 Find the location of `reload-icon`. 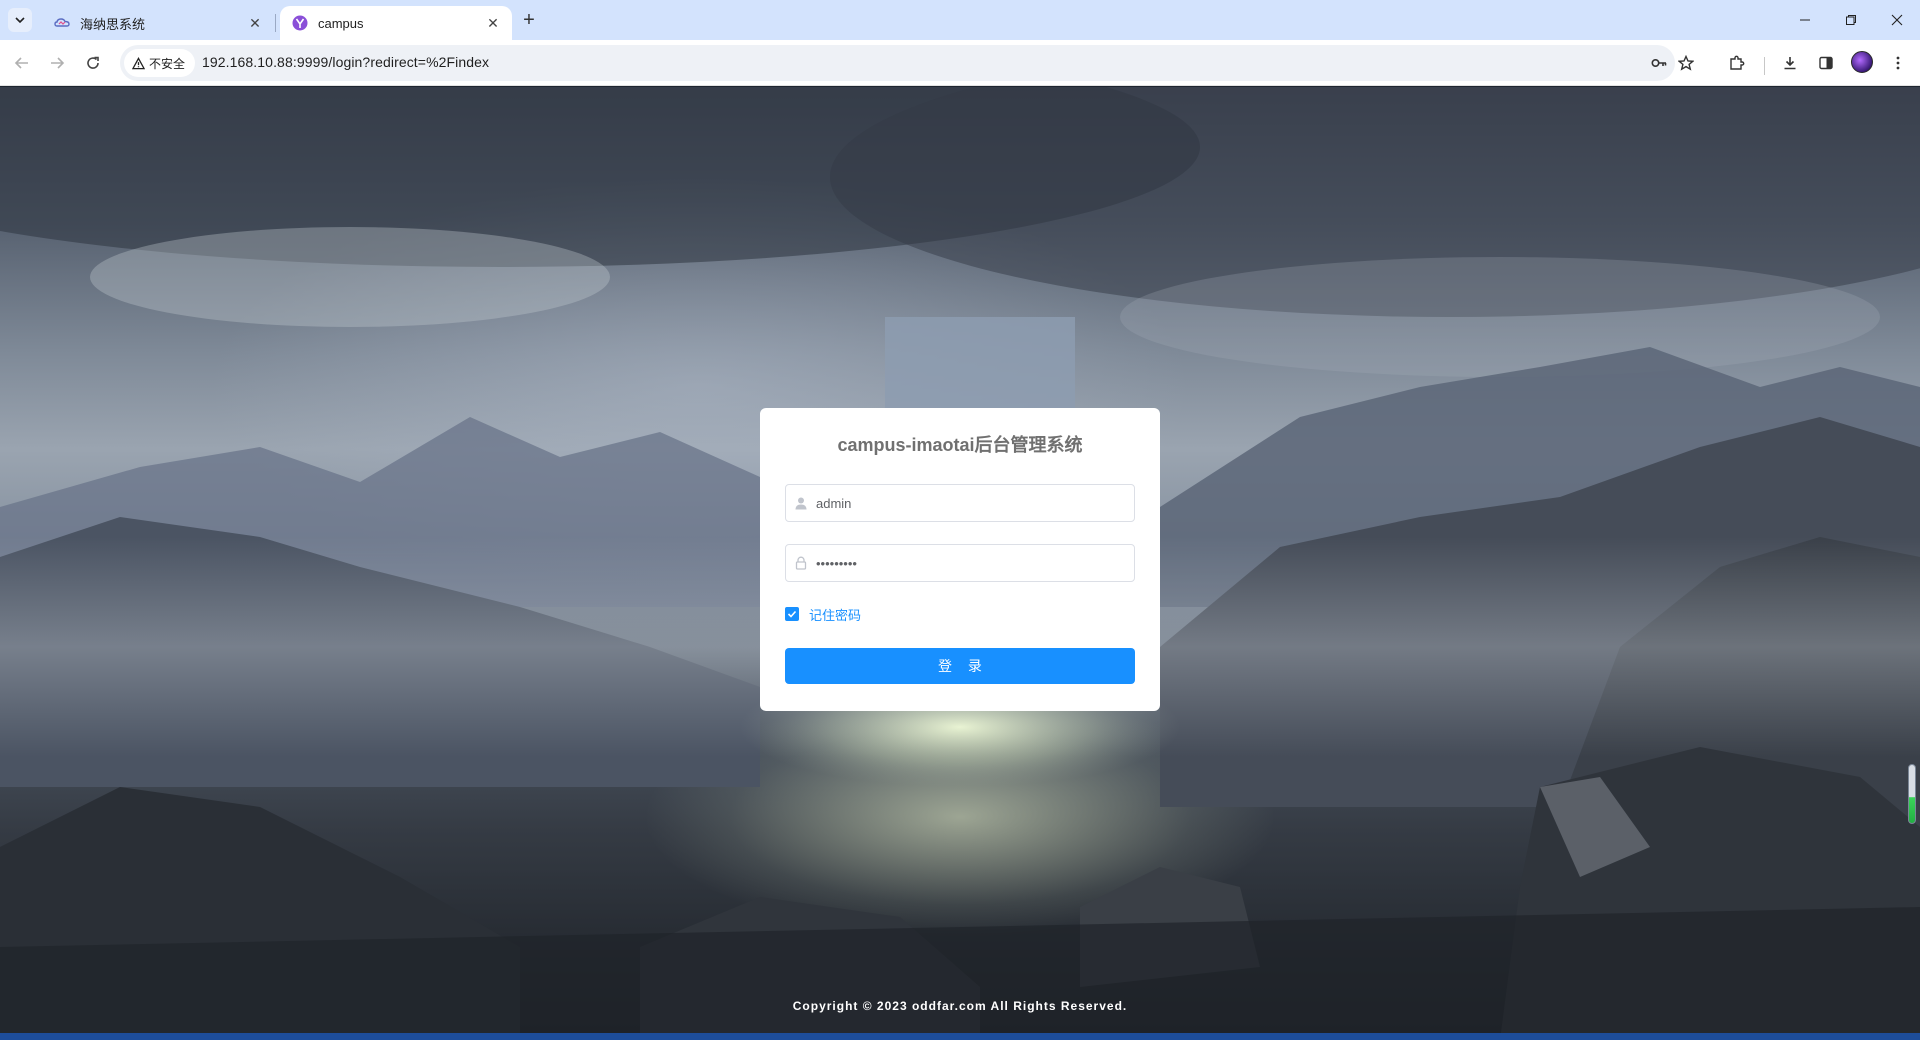

reload-icon is located at coordinates (93, 62).